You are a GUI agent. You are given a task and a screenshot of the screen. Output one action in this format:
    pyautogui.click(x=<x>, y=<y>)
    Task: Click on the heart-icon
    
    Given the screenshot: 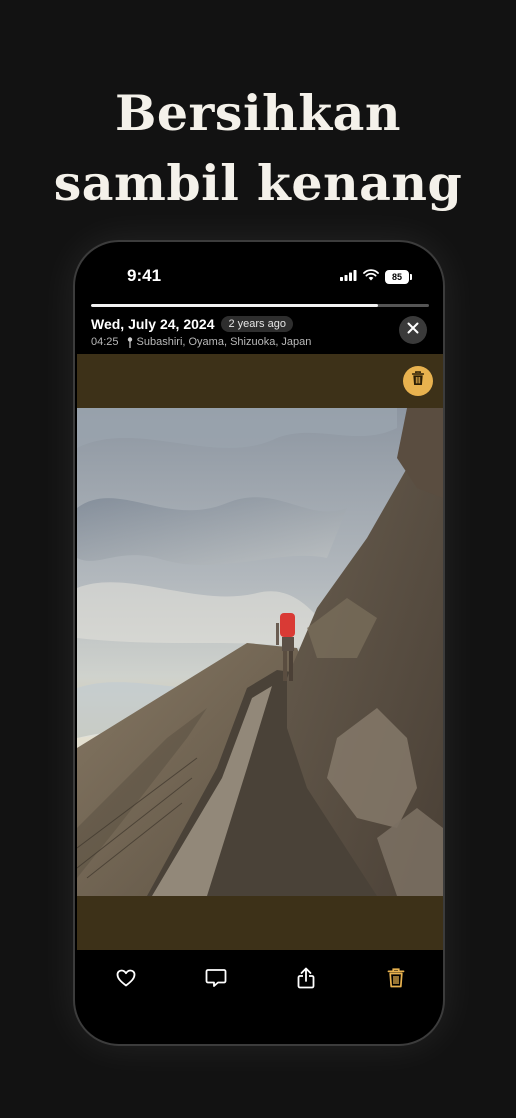 What is the action you would take?
    pyautogui.click(x=126, y=980)
    